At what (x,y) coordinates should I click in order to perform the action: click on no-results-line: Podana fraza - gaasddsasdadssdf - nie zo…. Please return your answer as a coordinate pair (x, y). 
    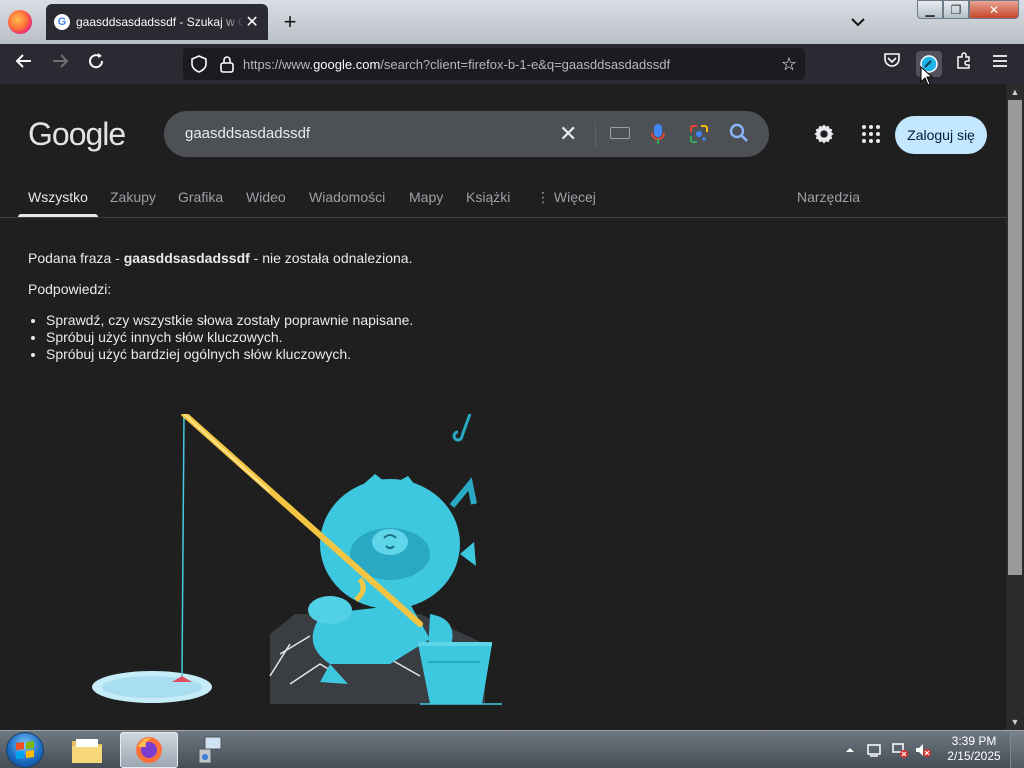
    Looking at the image, I should click on (220, 258).